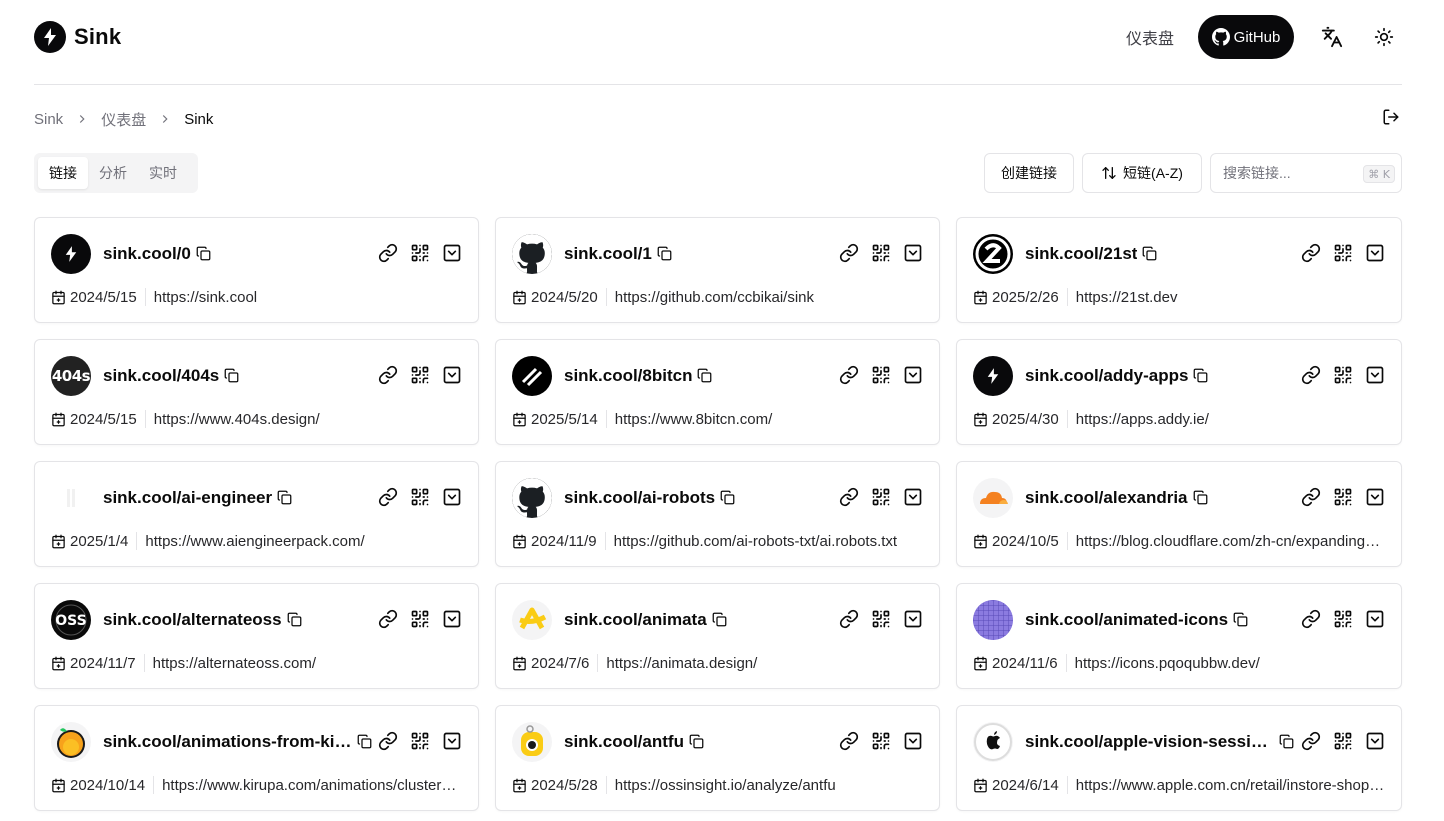 Image resolution: width=1444 pixels, height=821 pixels. I want to click on target-url: https://alternateoss.com/, so click(307, 663).